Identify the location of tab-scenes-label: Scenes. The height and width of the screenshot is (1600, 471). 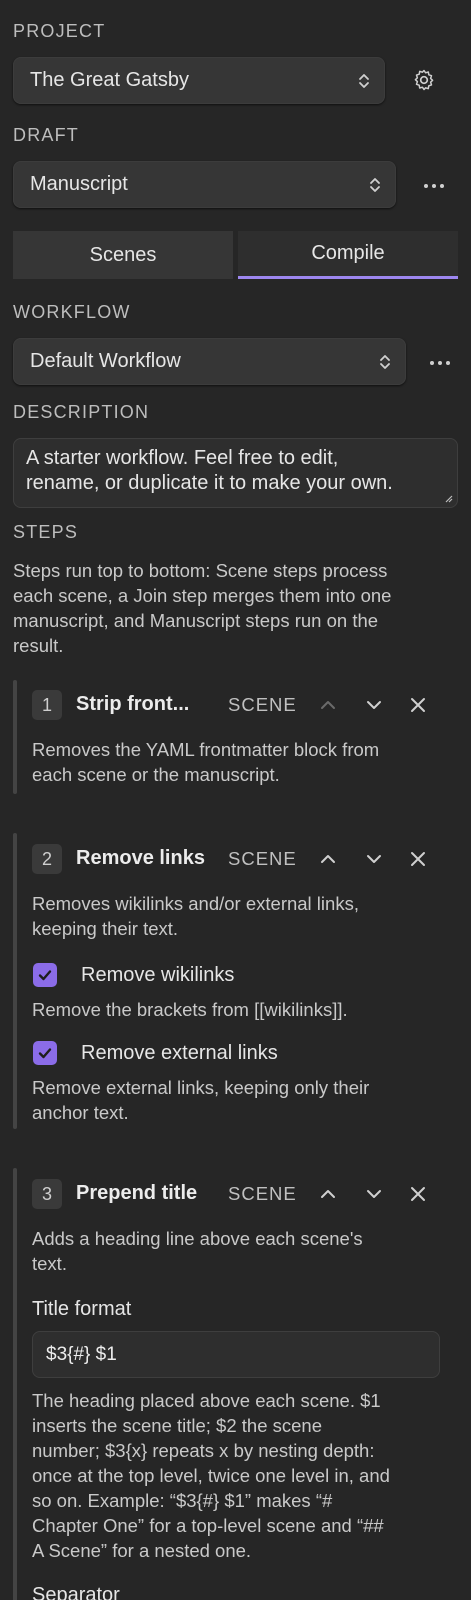
(123, 254).